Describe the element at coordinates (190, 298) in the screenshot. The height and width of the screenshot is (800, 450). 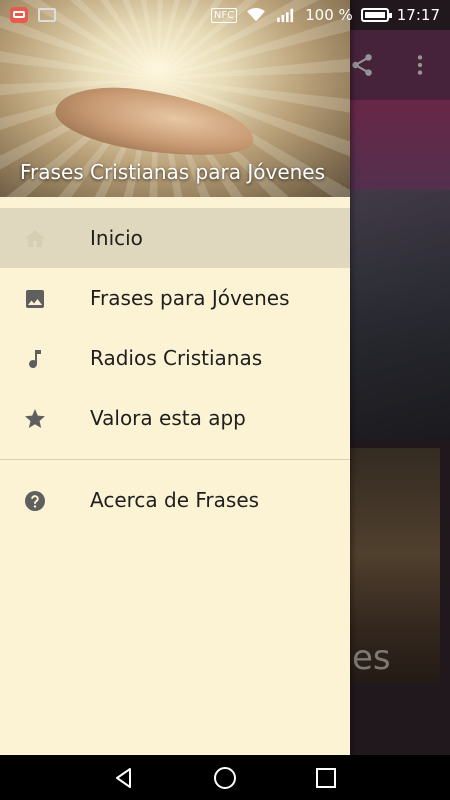
I see `menu-item-label: Frases para Jóvenes` at that location.